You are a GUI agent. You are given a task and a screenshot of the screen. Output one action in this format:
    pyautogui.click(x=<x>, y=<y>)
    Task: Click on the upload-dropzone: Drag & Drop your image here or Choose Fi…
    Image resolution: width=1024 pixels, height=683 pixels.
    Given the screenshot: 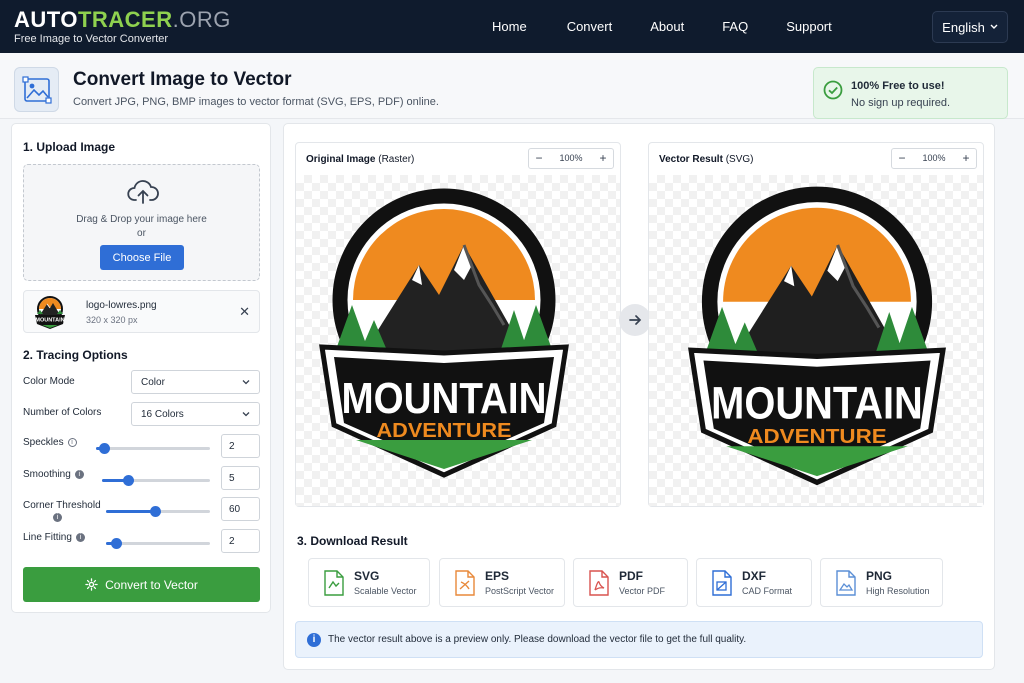 What is the action you would take?
    pyautogui.click(x=141, y=222)
    